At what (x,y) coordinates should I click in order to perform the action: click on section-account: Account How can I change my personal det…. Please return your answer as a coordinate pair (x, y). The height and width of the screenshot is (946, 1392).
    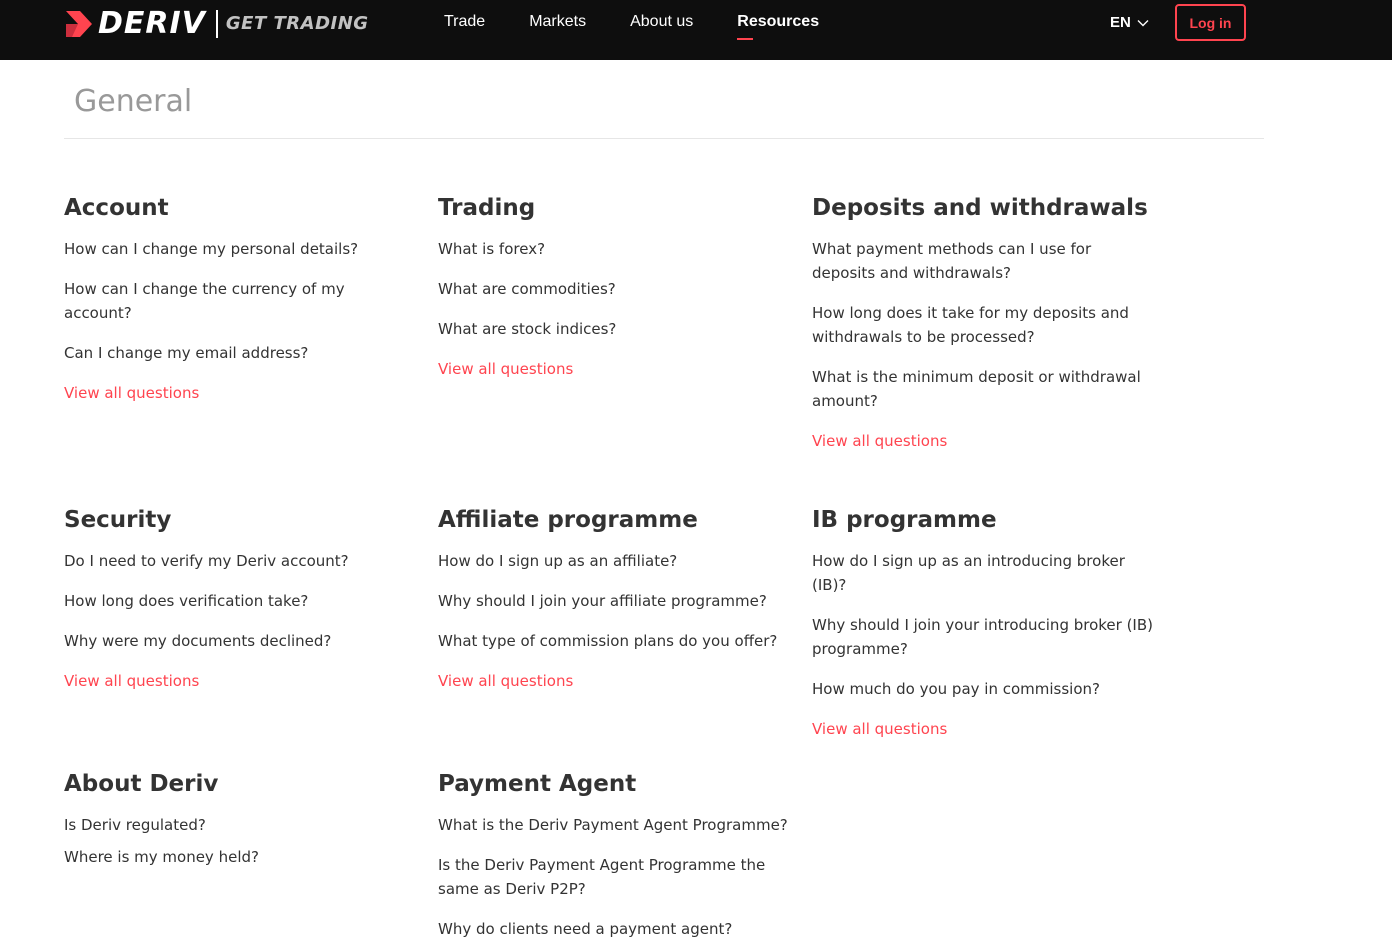
    Looking at the image, I should click on (239, 299).